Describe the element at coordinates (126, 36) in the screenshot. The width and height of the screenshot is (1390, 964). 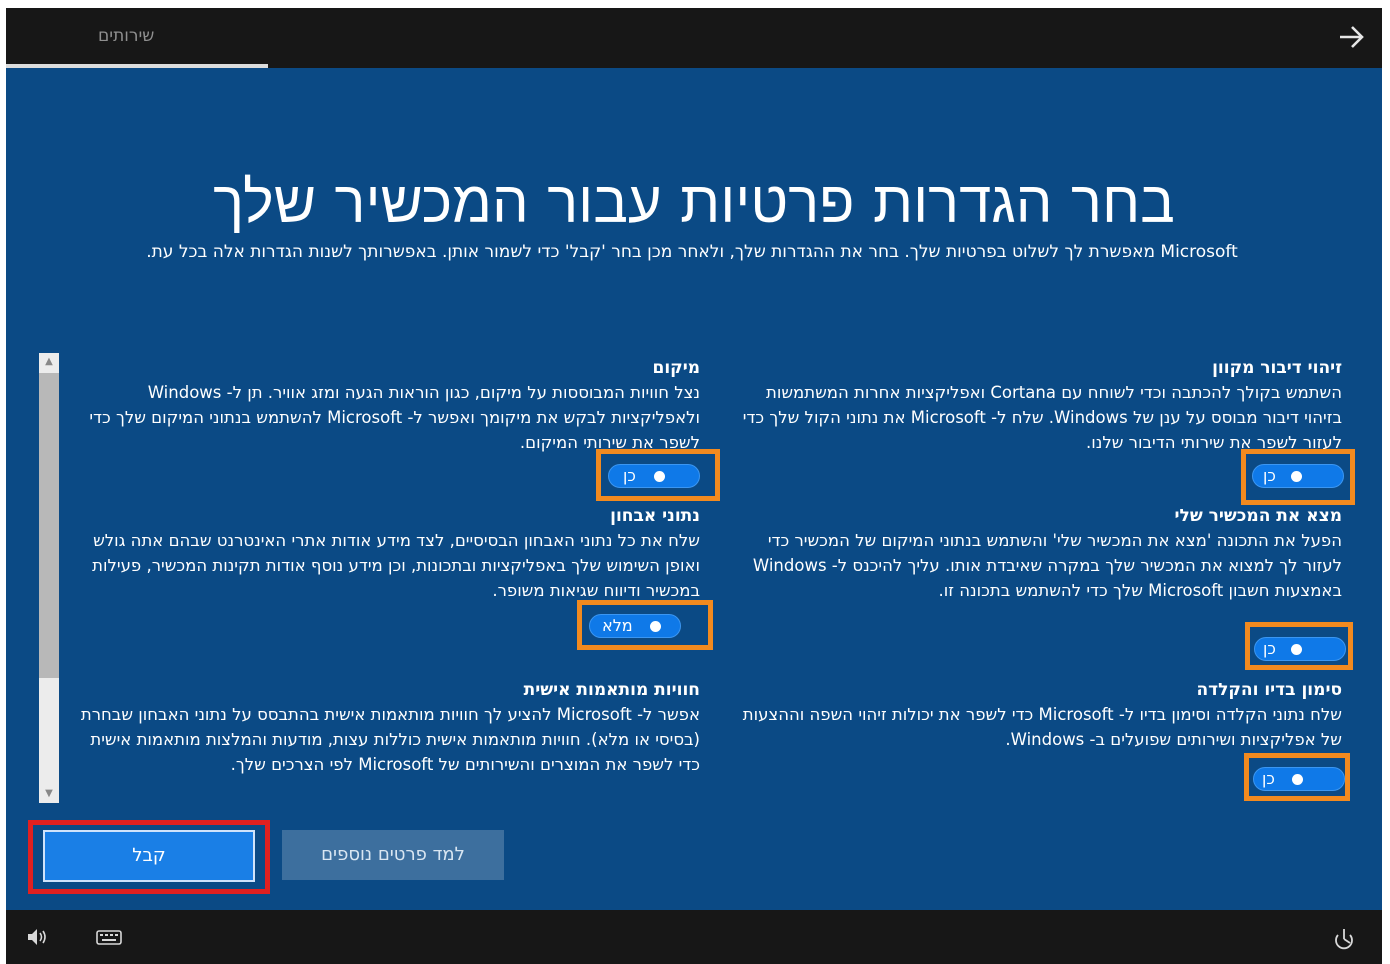
I see `tab-services: שירותים` at that location.